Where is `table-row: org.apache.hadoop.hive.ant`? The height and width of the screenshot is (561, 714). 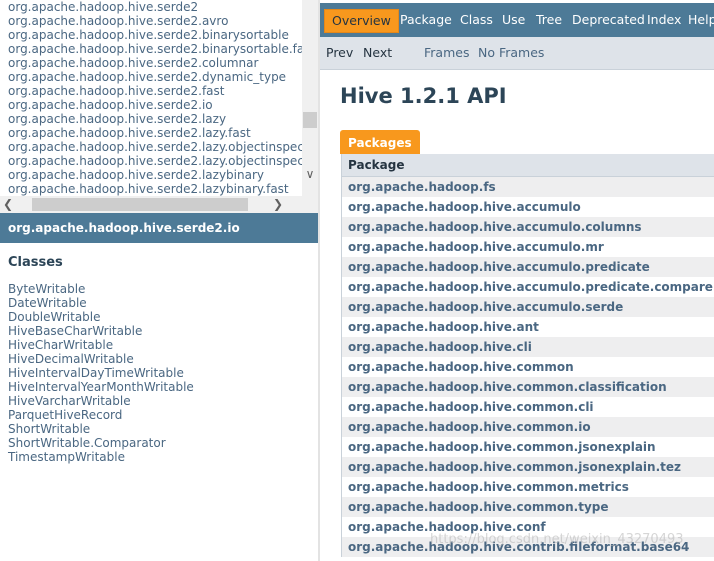
table-row: org.apache.hadoop.hive.ant is located at coordinates (528, 327).